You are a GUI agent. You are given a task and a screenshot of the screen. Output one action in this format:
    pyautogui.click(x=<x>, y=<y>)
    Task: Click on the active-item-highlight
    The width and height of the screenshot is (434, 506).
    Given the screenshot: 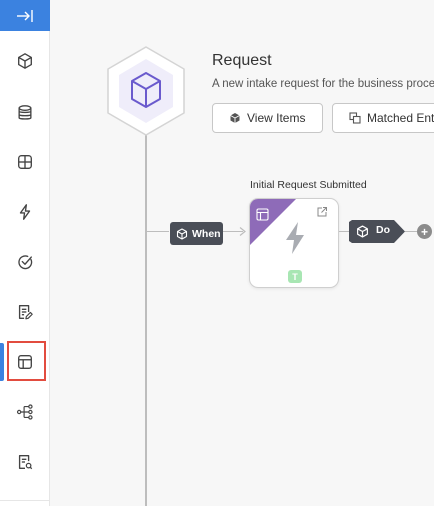 What is the action you would take?
    pyautogui.click(x=26, y=361)
    